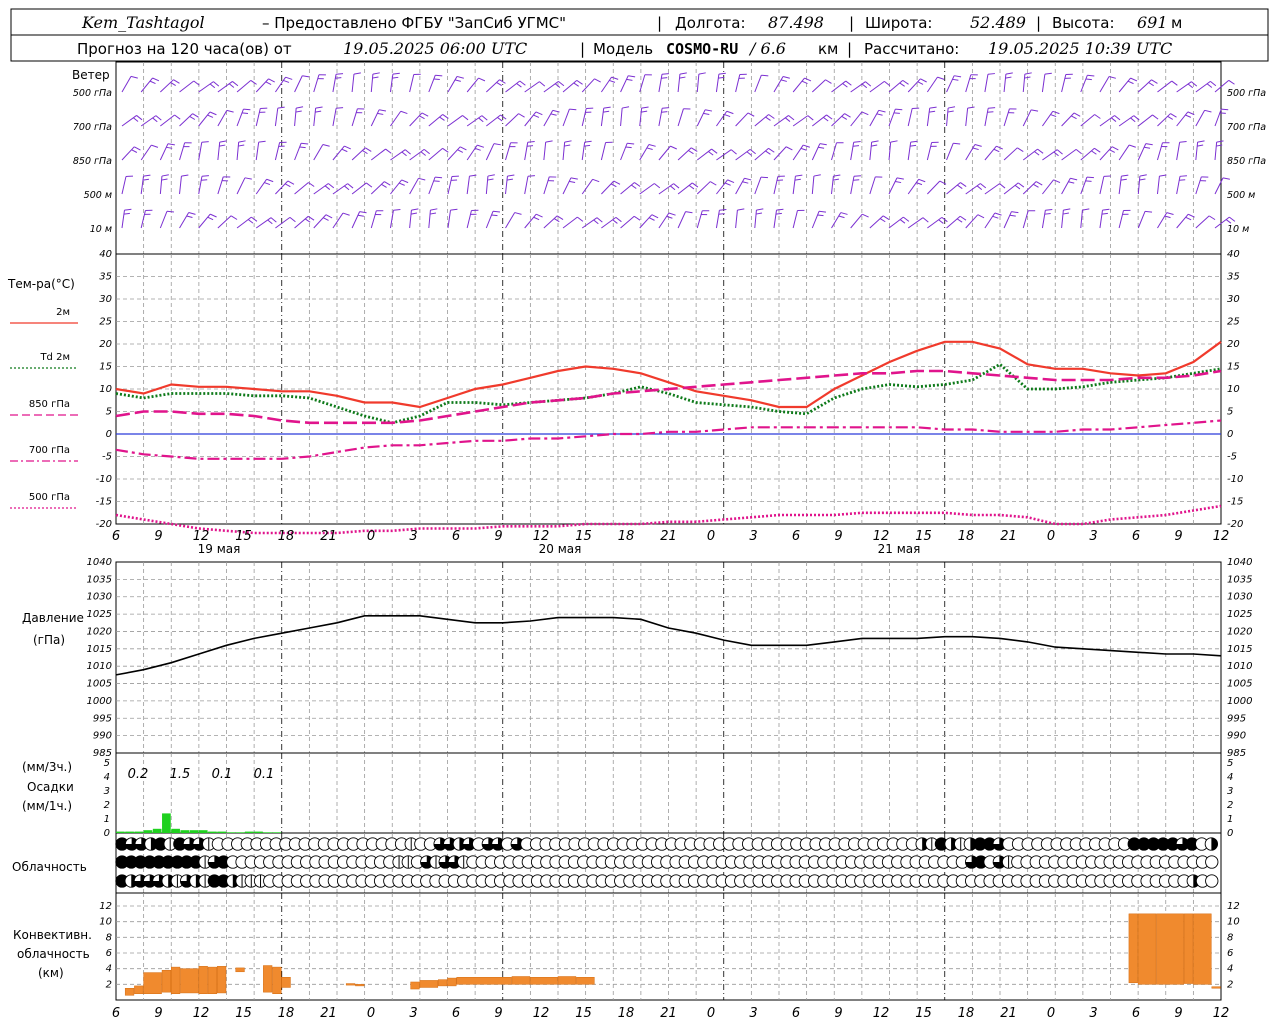  Describe the element at coordinates (107, 819) in the screenshot. I see `precip-tick-left: 1` at that location.